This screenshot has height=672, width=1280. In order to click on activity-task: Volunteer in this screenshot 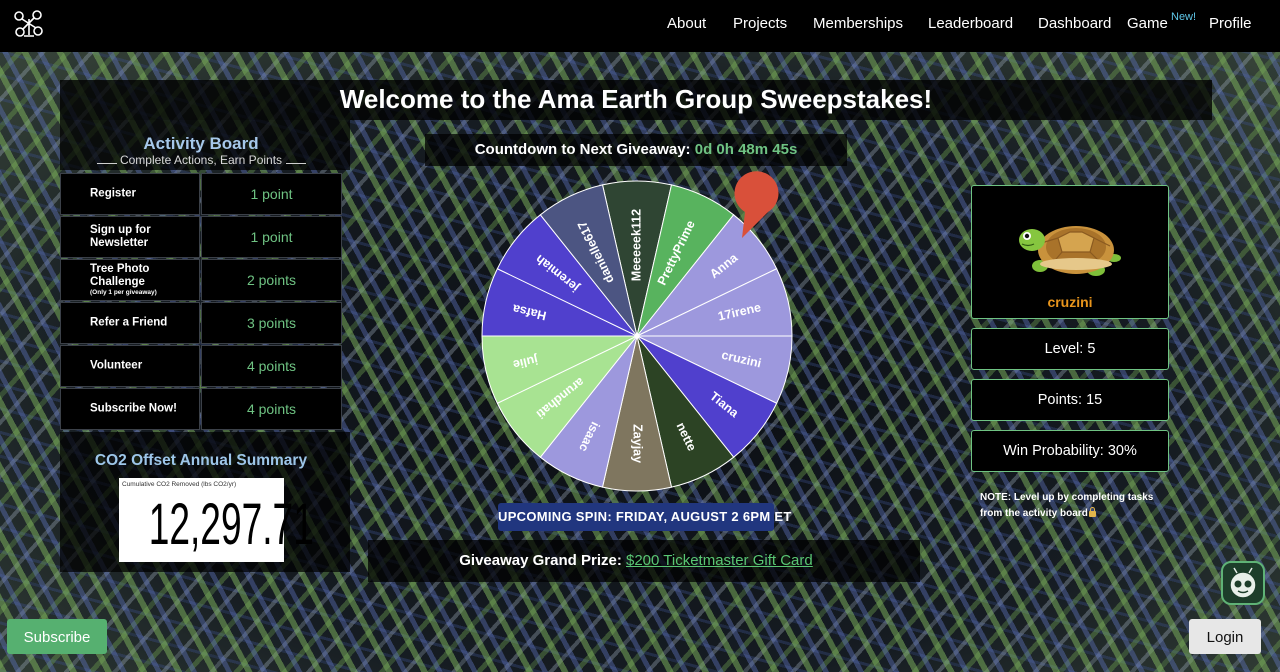, I will do `click(116, 365)`.